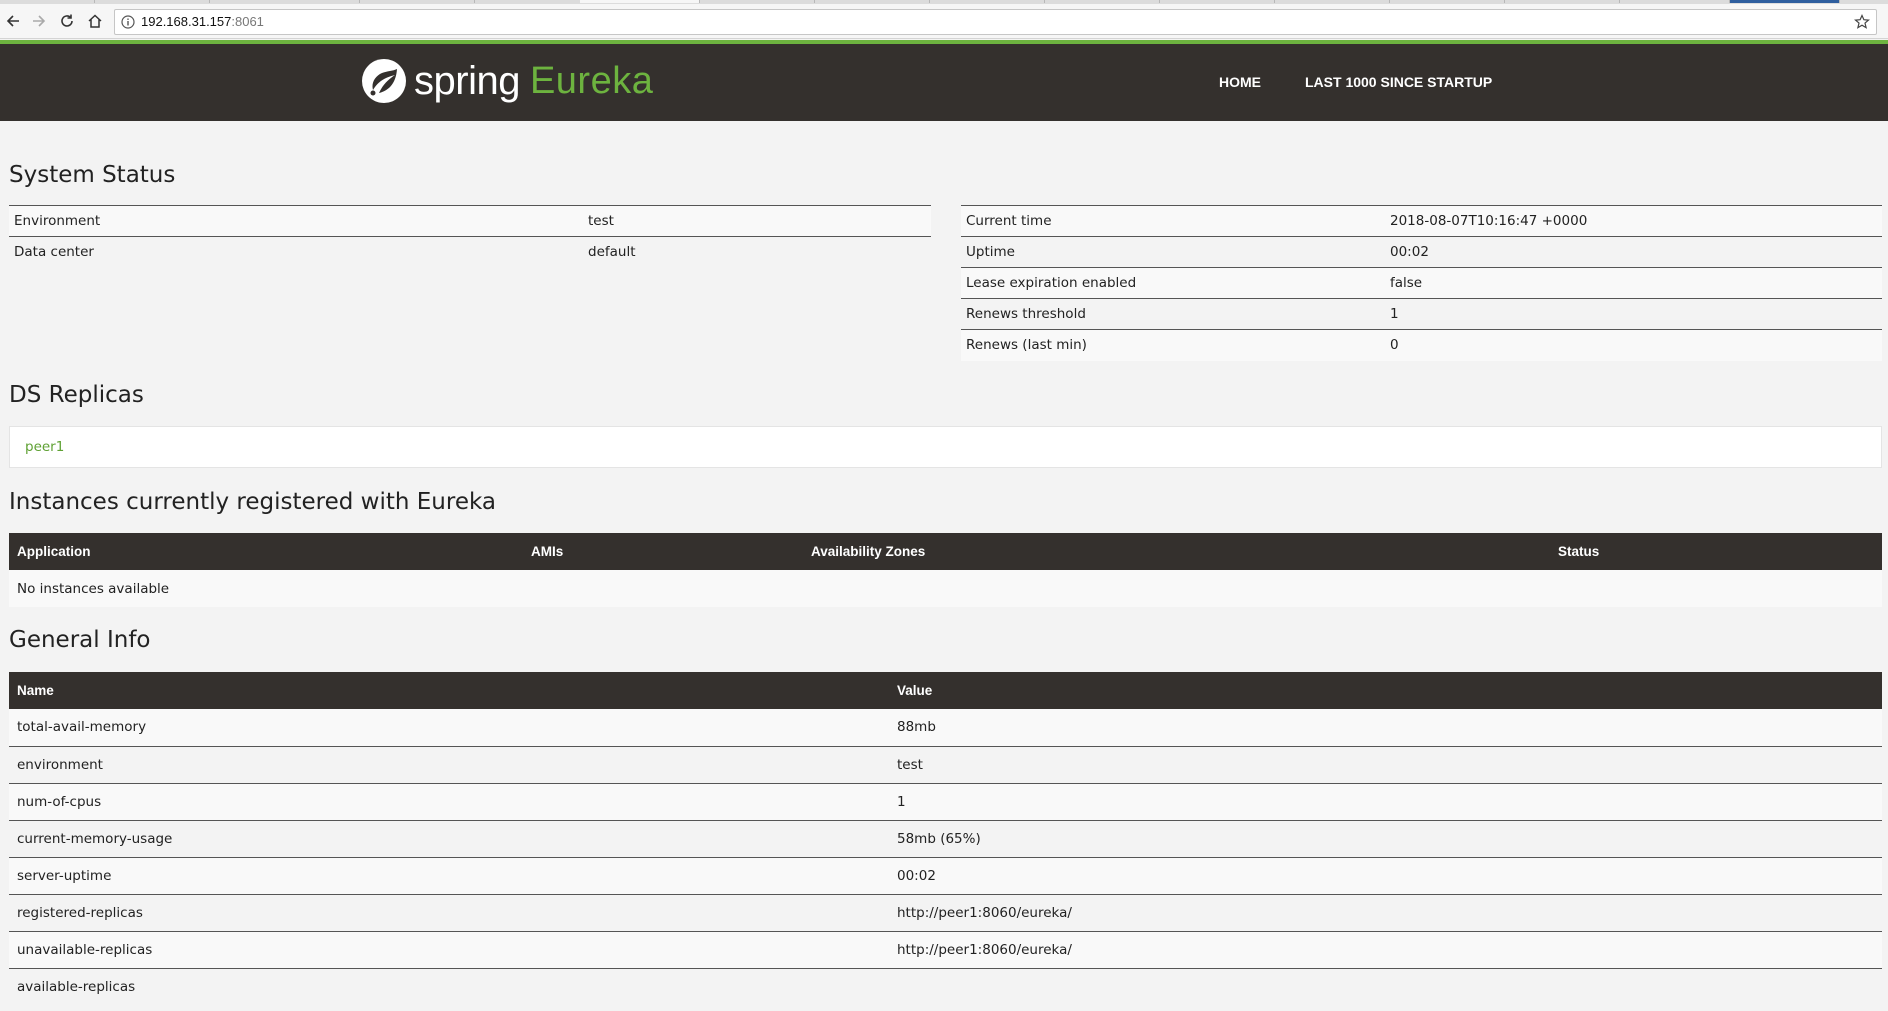 This screenshot has height=1011, width=1888. What do you see at coordinates (945, 447) in the screenshot?
I see `ds-replicas-list: peer1` at bounding box center [945, 447].